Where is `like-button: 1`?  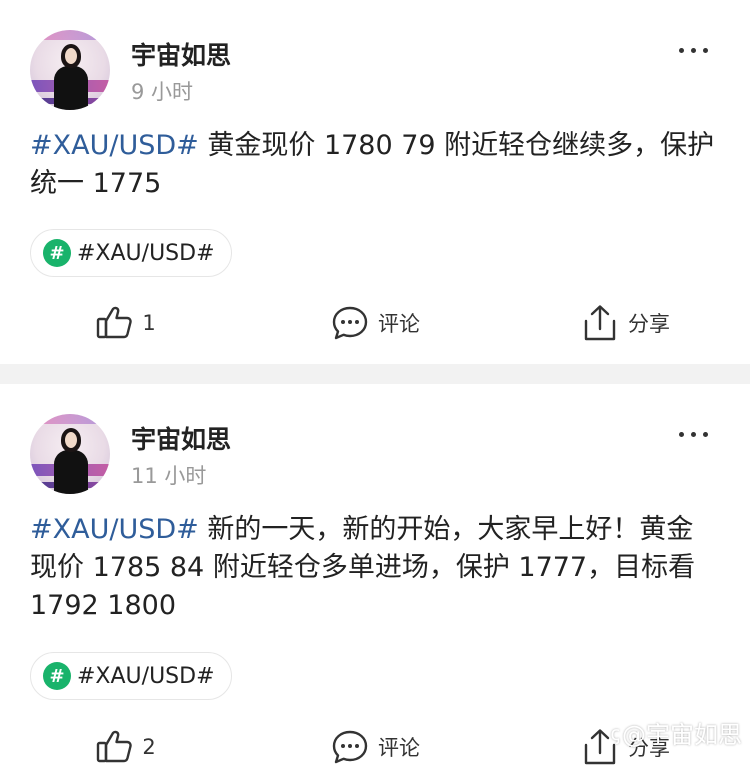
like-button: 1 is located at coordinates (125, 323).